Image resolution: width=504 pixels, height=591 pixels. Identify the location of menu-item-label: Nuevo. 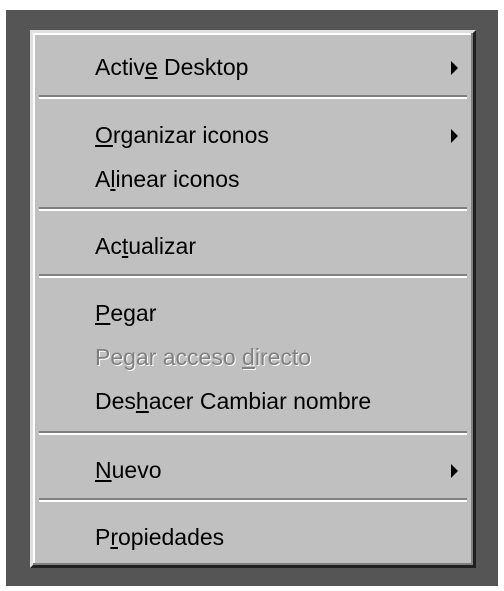
(128, 470).